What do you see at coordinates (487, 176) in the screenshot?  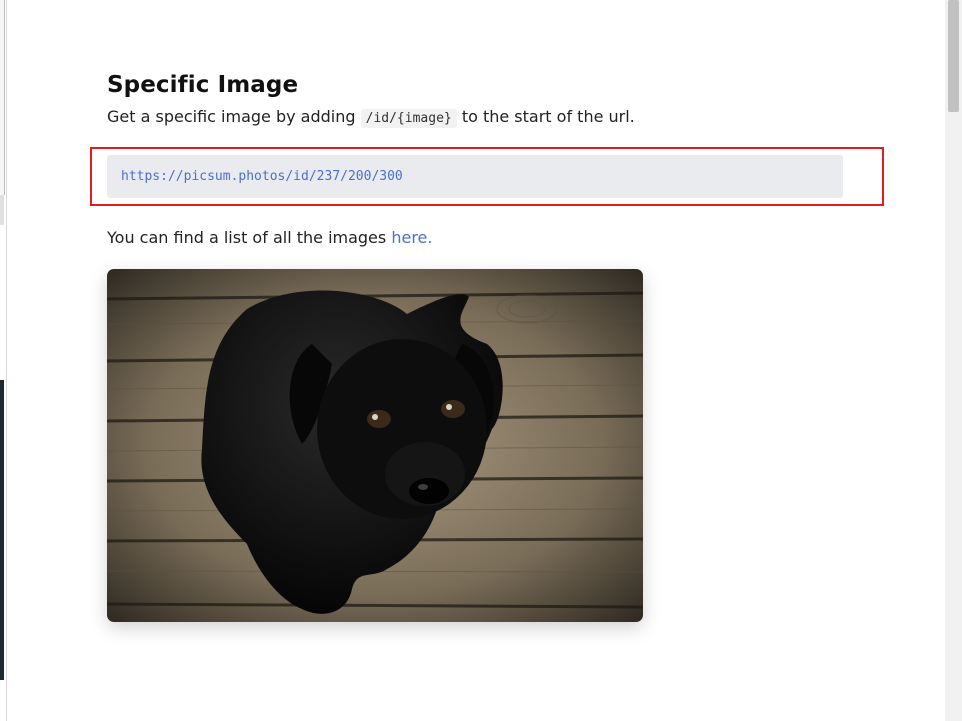 I see `highlight-box` at bounding box center [487, 176].